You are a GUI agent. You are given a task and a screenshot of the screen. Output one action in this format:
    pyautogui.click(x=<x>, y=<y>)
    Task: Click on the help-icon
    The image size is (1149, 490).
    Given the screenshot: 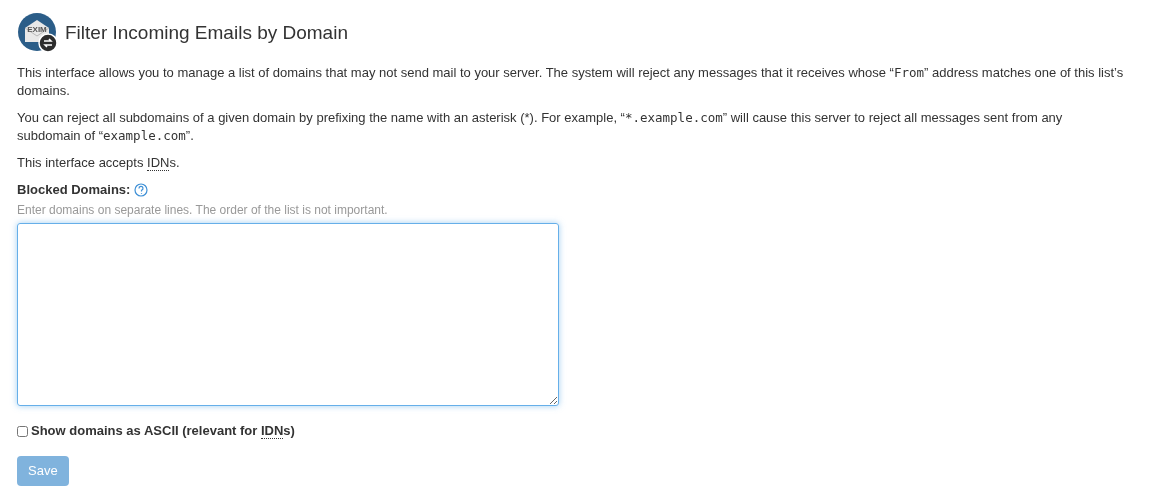 What is the action you would take?
    pyautogui.click(x=141, y=190)
    